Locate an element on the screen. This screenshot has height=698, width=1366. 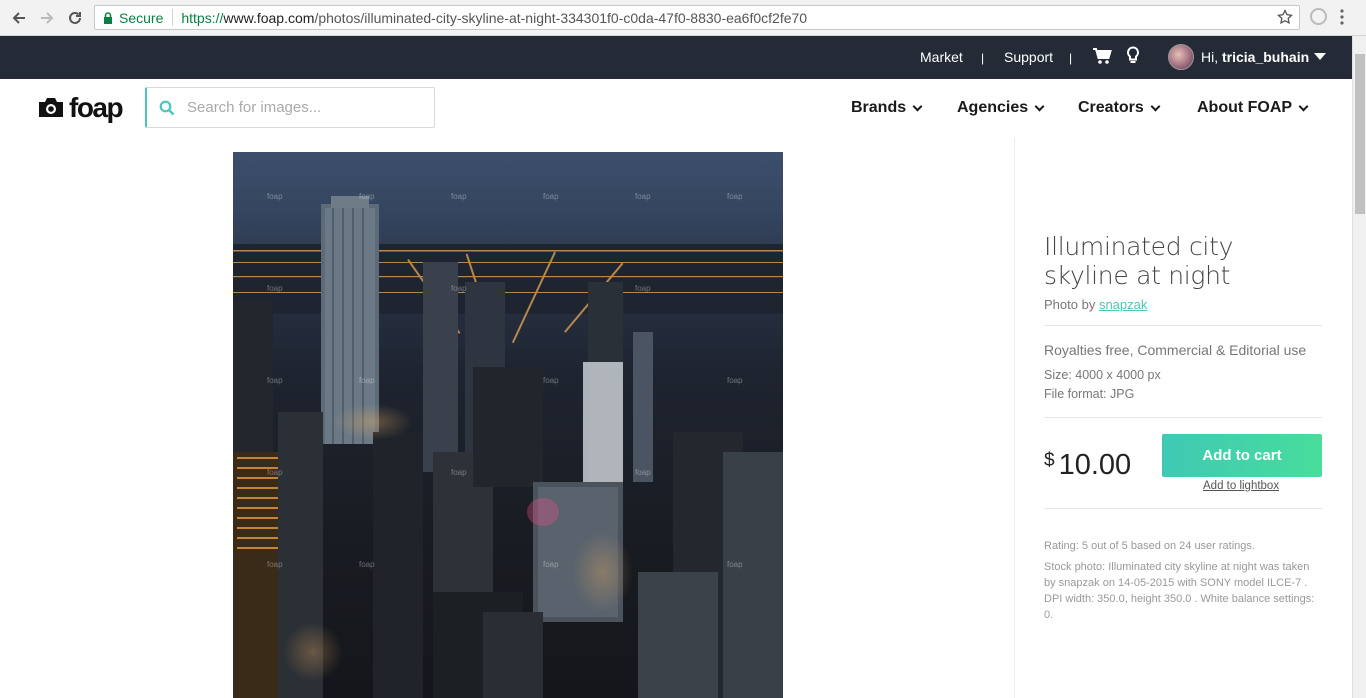
nav-label: Creators is located at coordinates (1111, 107).